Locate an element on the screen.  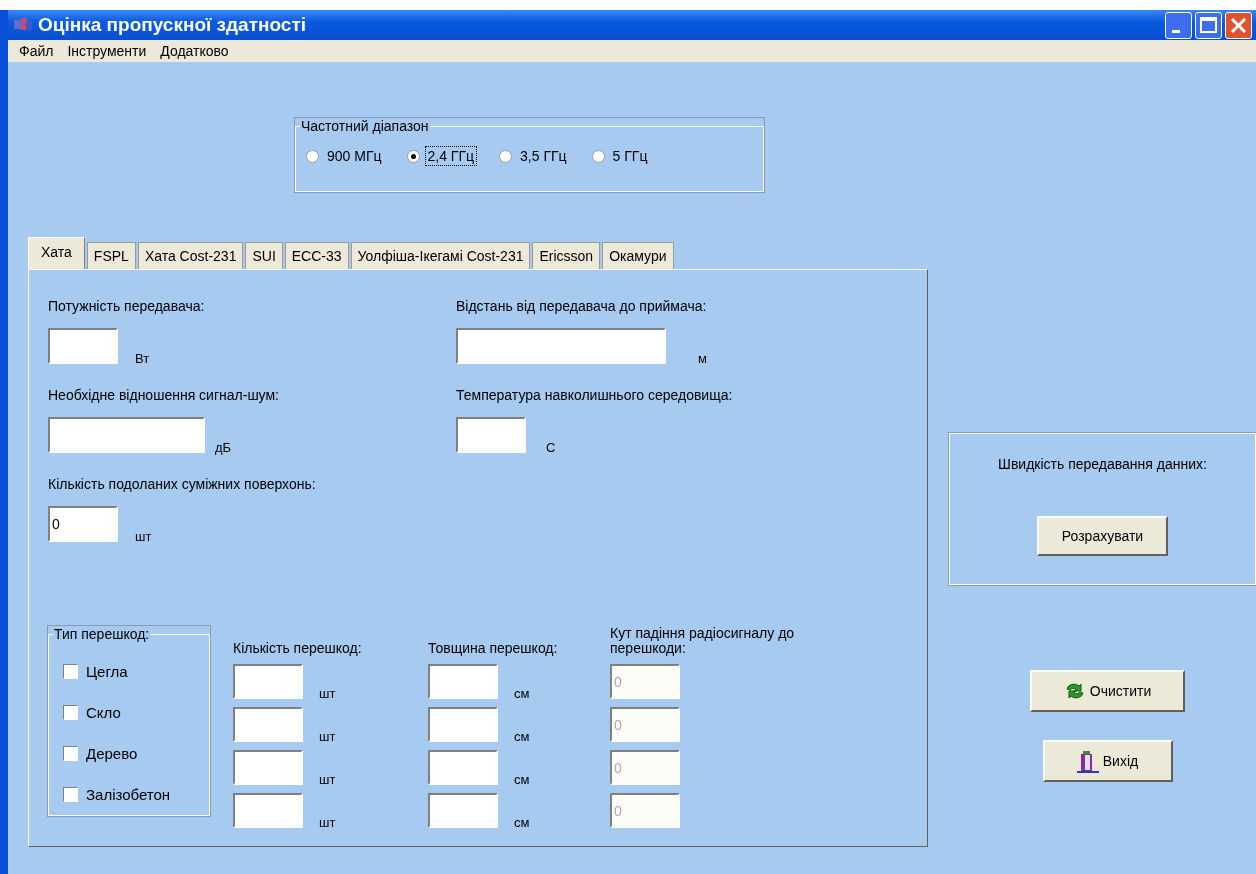
maximize-button is located at coordinates (1208, 25).